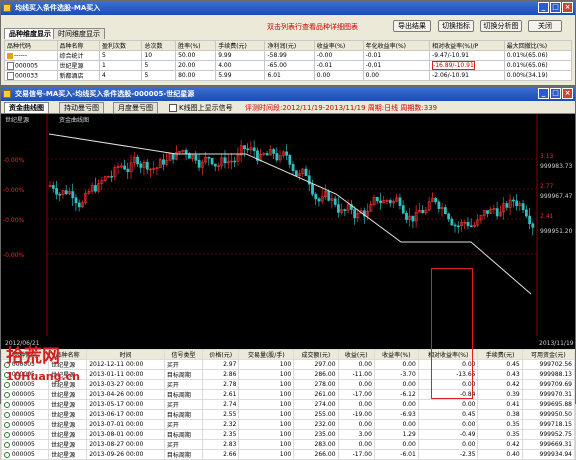 The height and width of the screenshot is (460, 576). What do you see at coordinates (316, 454) in the screenshot?
I see `cell: 266.00` at bounding box center [316, 454].